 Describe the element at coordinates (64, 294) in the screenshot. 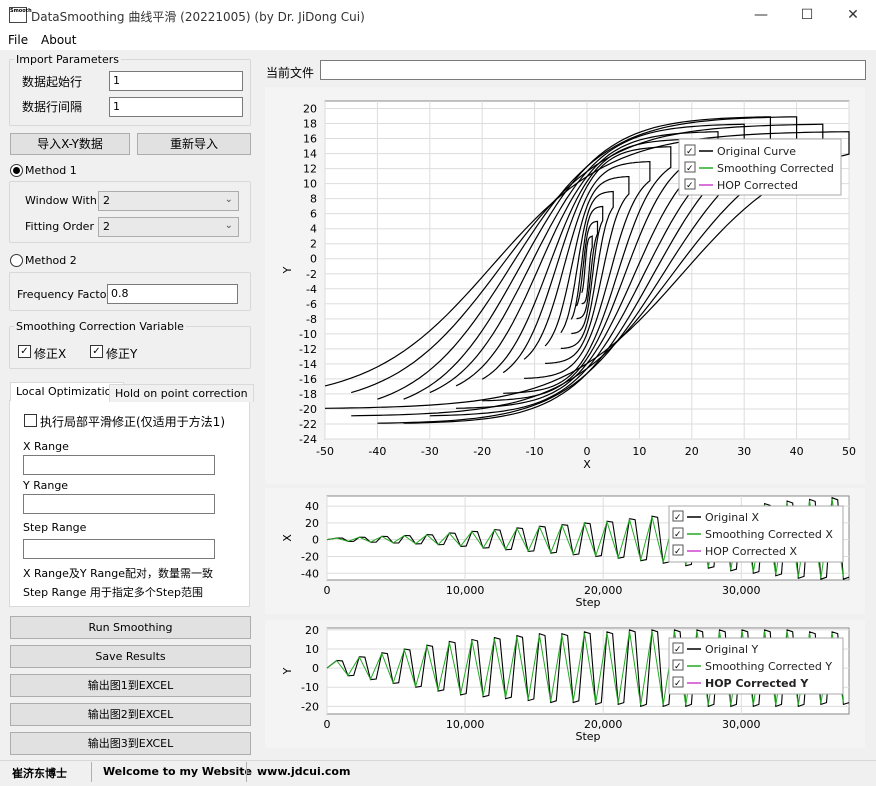

I see `frequency-factor-label: Frequency Factor` at that location.